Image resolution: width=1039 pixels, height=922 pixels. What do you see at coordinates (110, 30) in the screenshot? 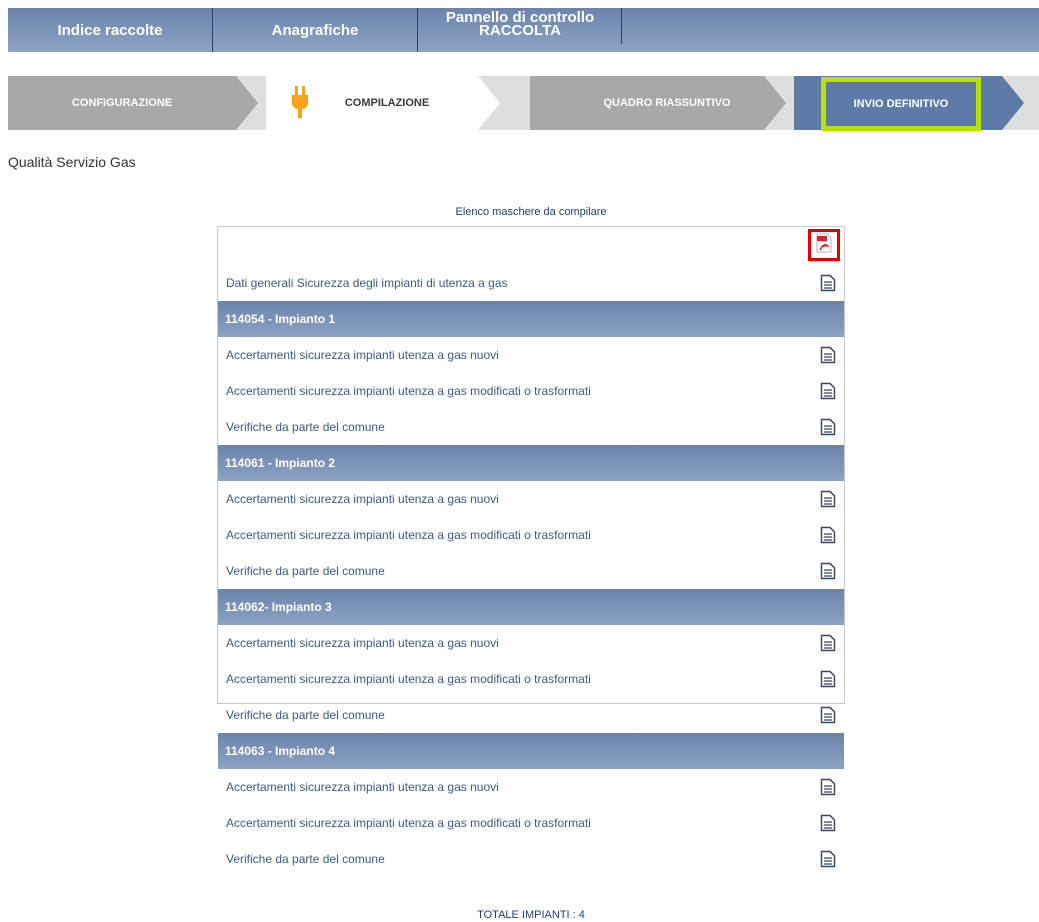
I see `tab-indice-raccolte: Indice raccolte` at bounding box center [110, 30].